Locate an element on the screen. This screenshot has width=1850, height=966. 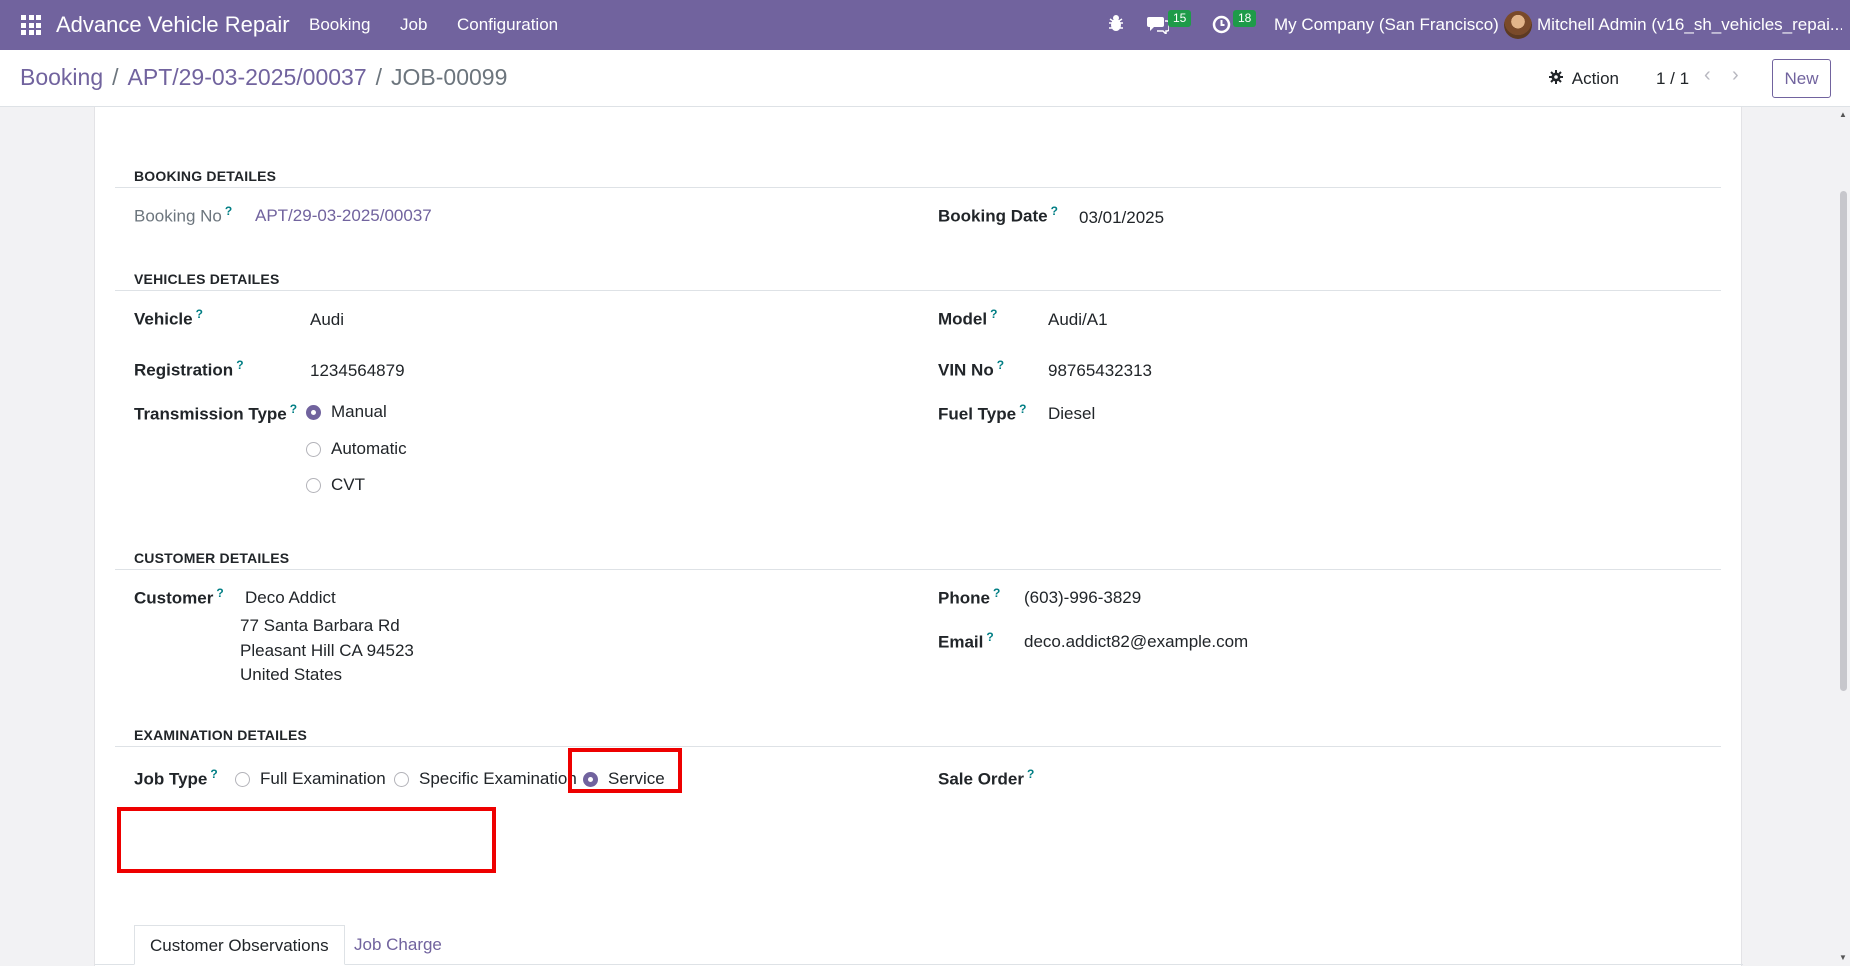
radio-selected-icon is located at coordinates (313, 412).